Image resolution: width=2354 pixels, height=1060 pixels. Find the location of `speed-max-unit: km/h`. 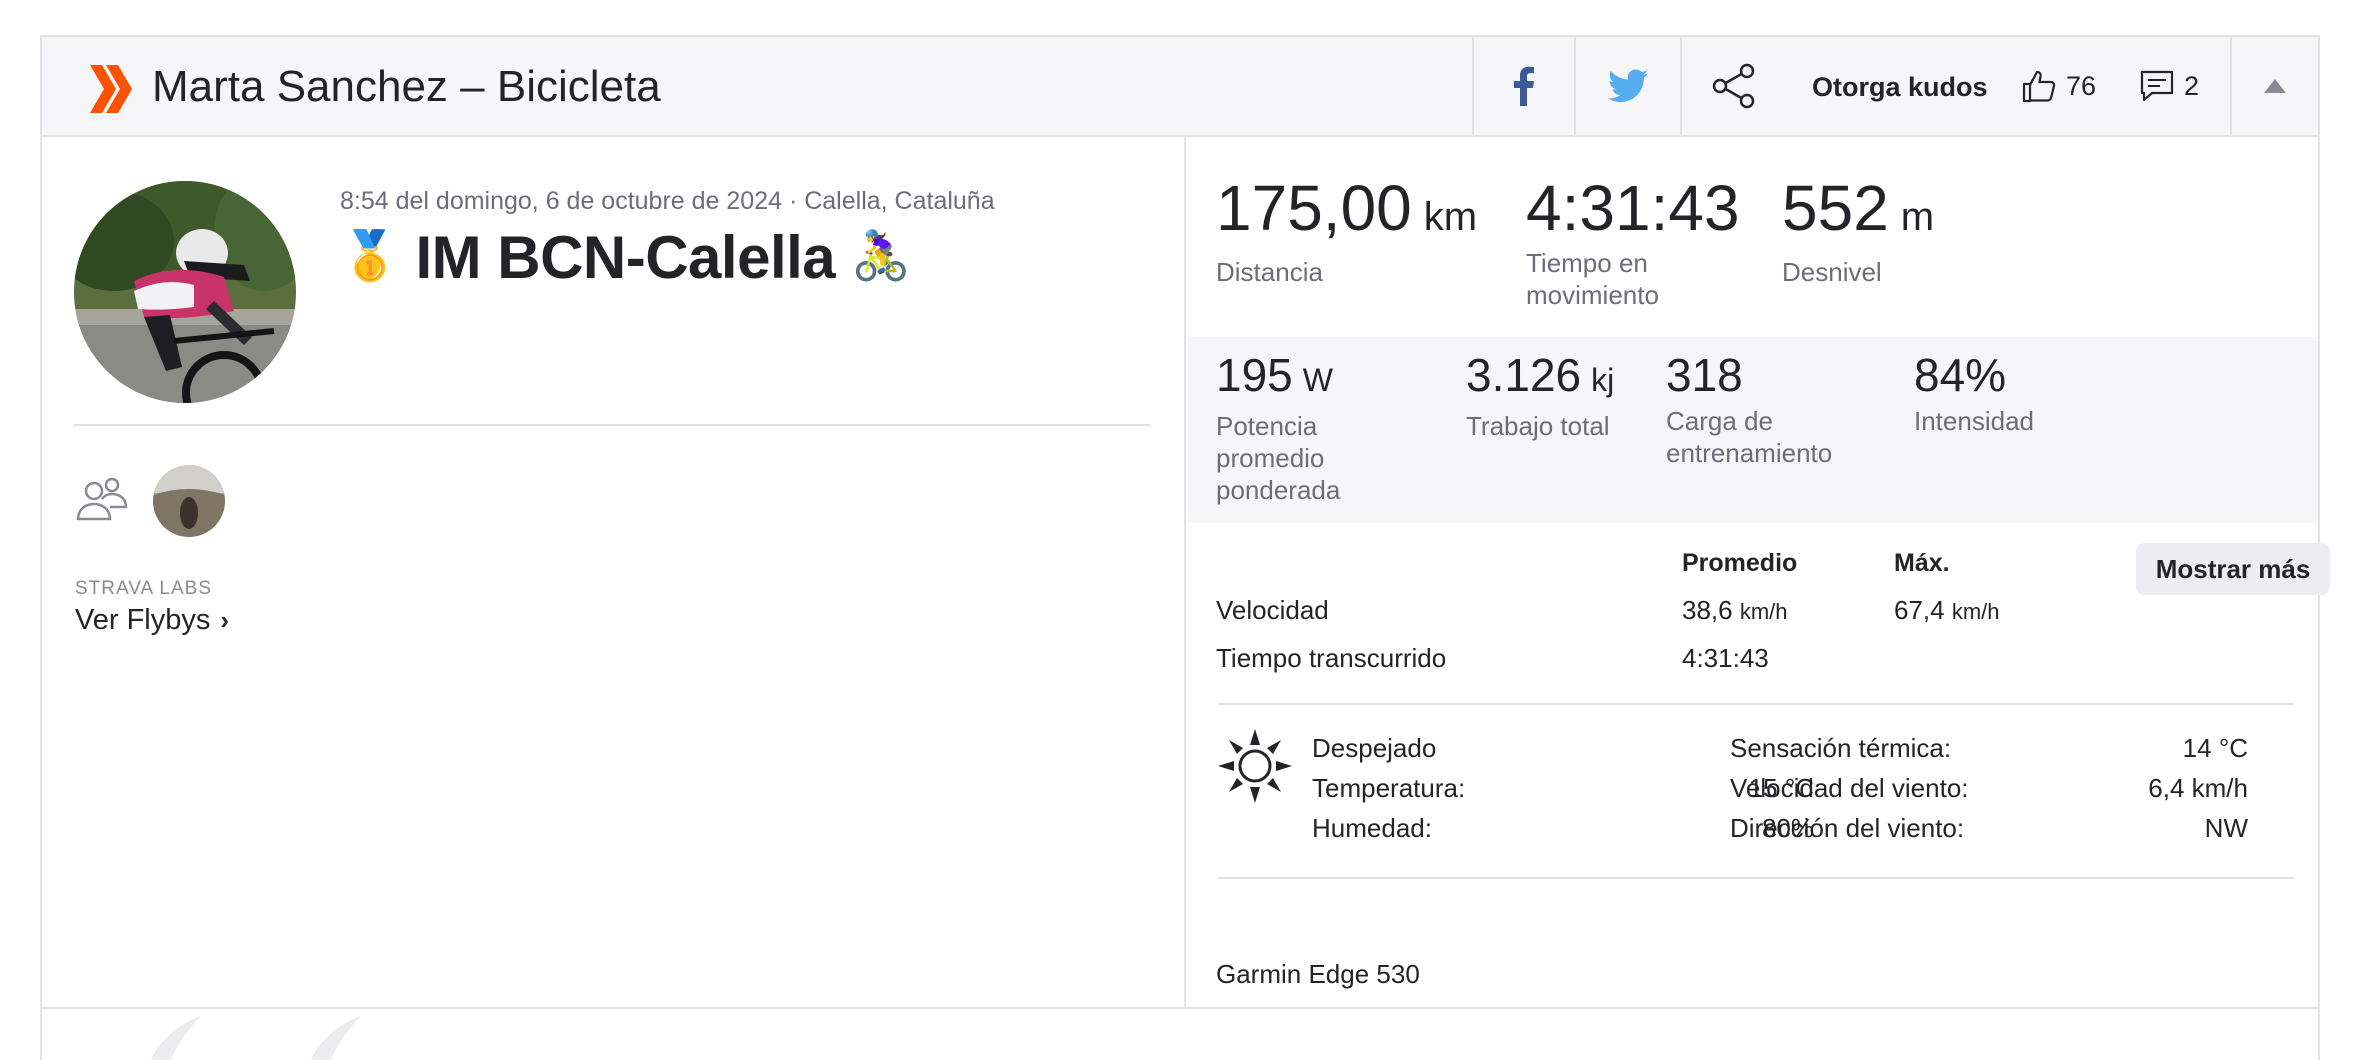

speed-max-unit: km/h is located at coordinates (1975, 611).